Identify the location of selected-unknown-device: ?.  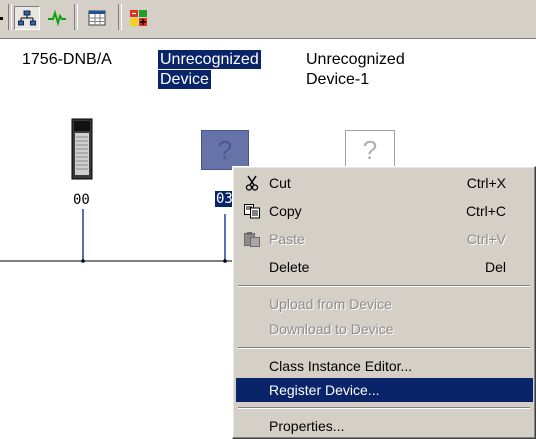
(225, 150).